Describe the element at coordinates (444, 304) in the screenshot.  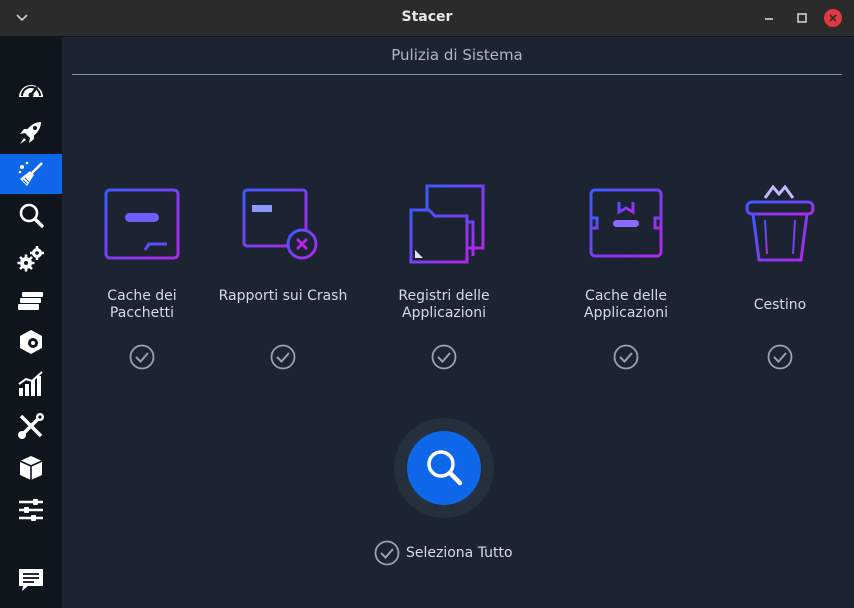
I see `category-label: Registri delle Applicazioni` at that location.